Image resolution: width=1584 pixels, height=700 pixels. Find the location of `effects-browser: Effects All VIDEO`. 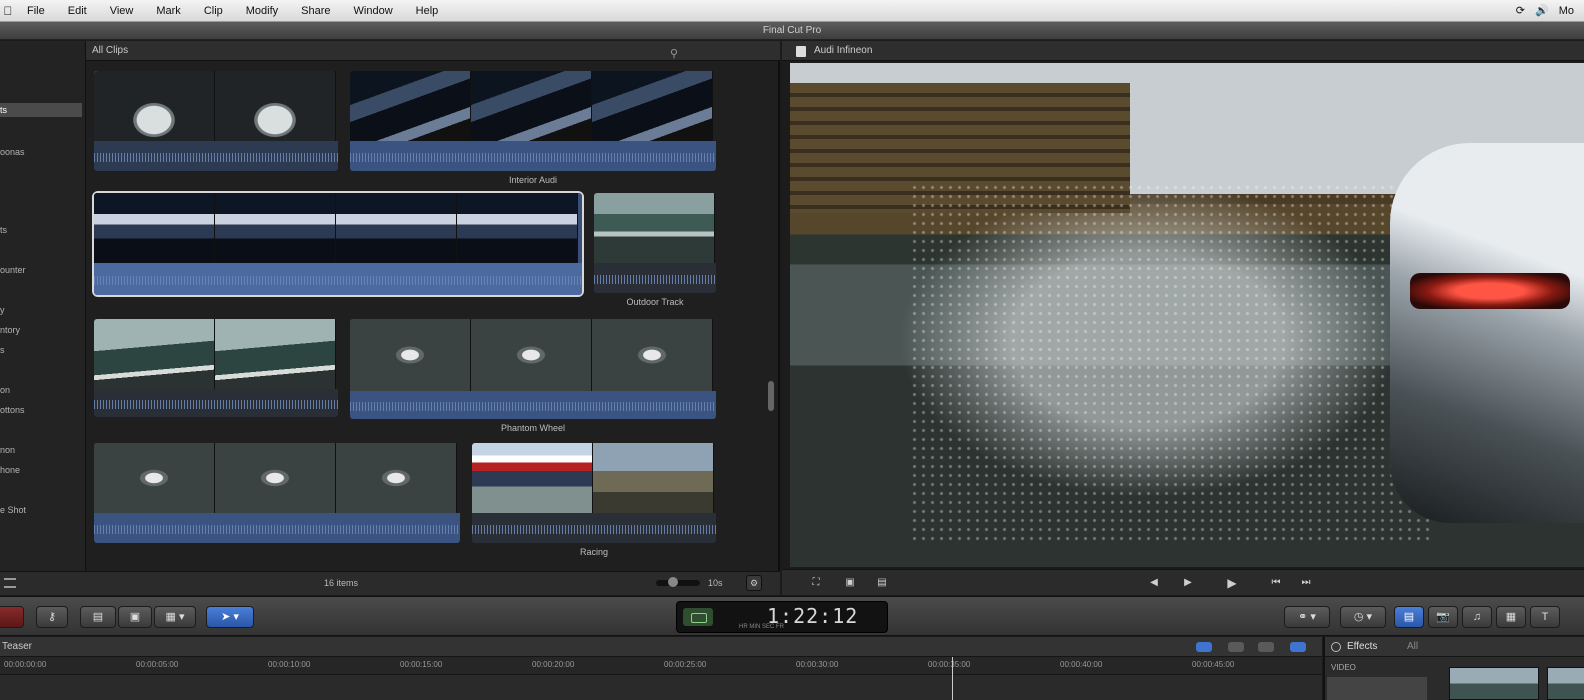

effects-browser: Effects All VIDEO is located at coordinates (1453, 668).